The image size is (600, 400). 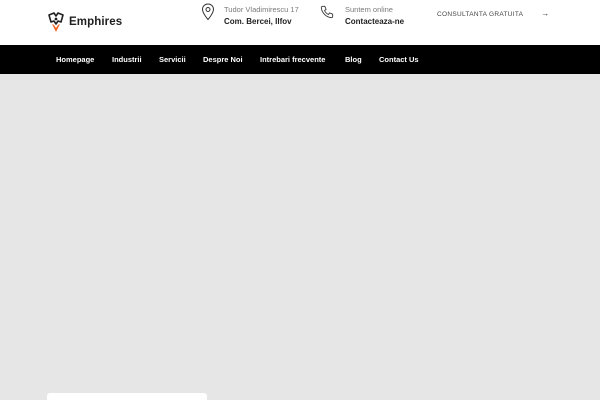 I want to click on emphires-logo-icon, so click(x=56, y=22).